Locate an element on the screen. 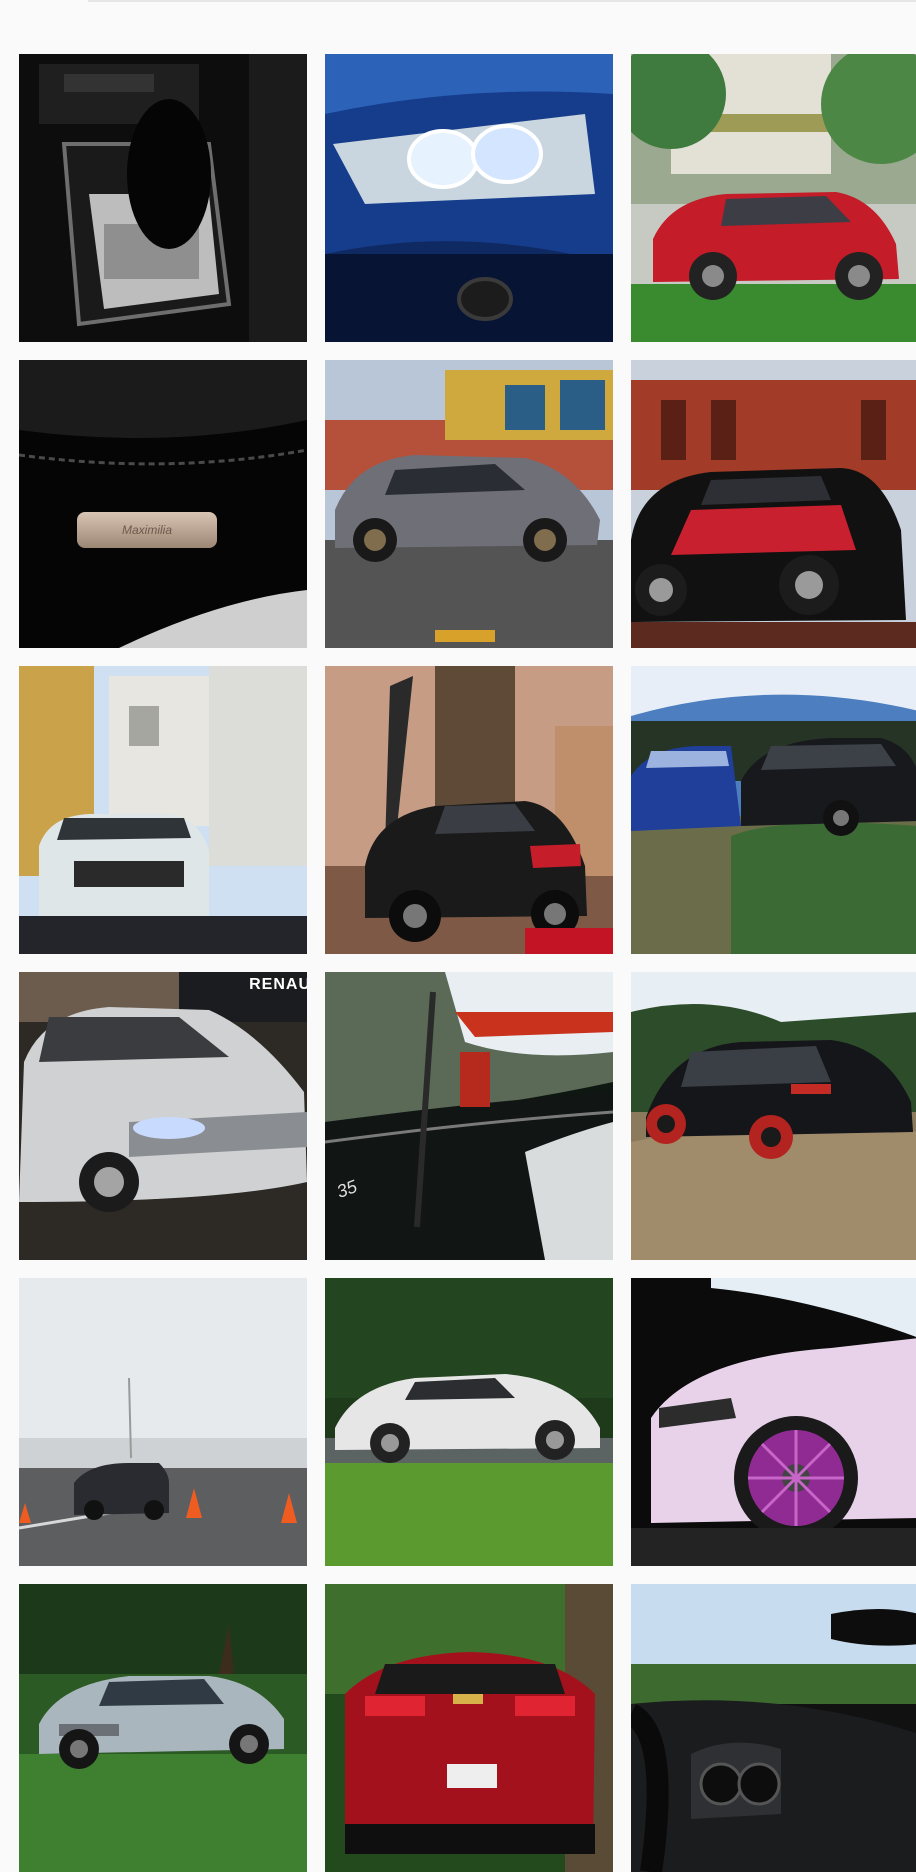  blue-and-black-smart-photo is located at coordinates (773, 810).